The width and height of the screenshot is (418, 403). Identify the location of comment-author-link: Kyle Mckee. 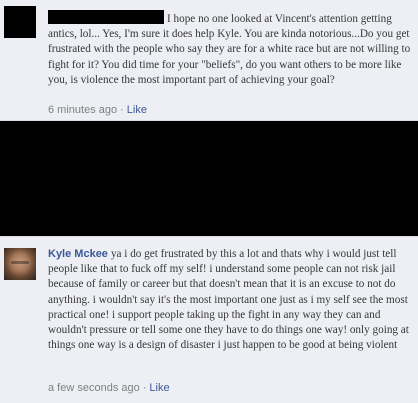
(78, 254).